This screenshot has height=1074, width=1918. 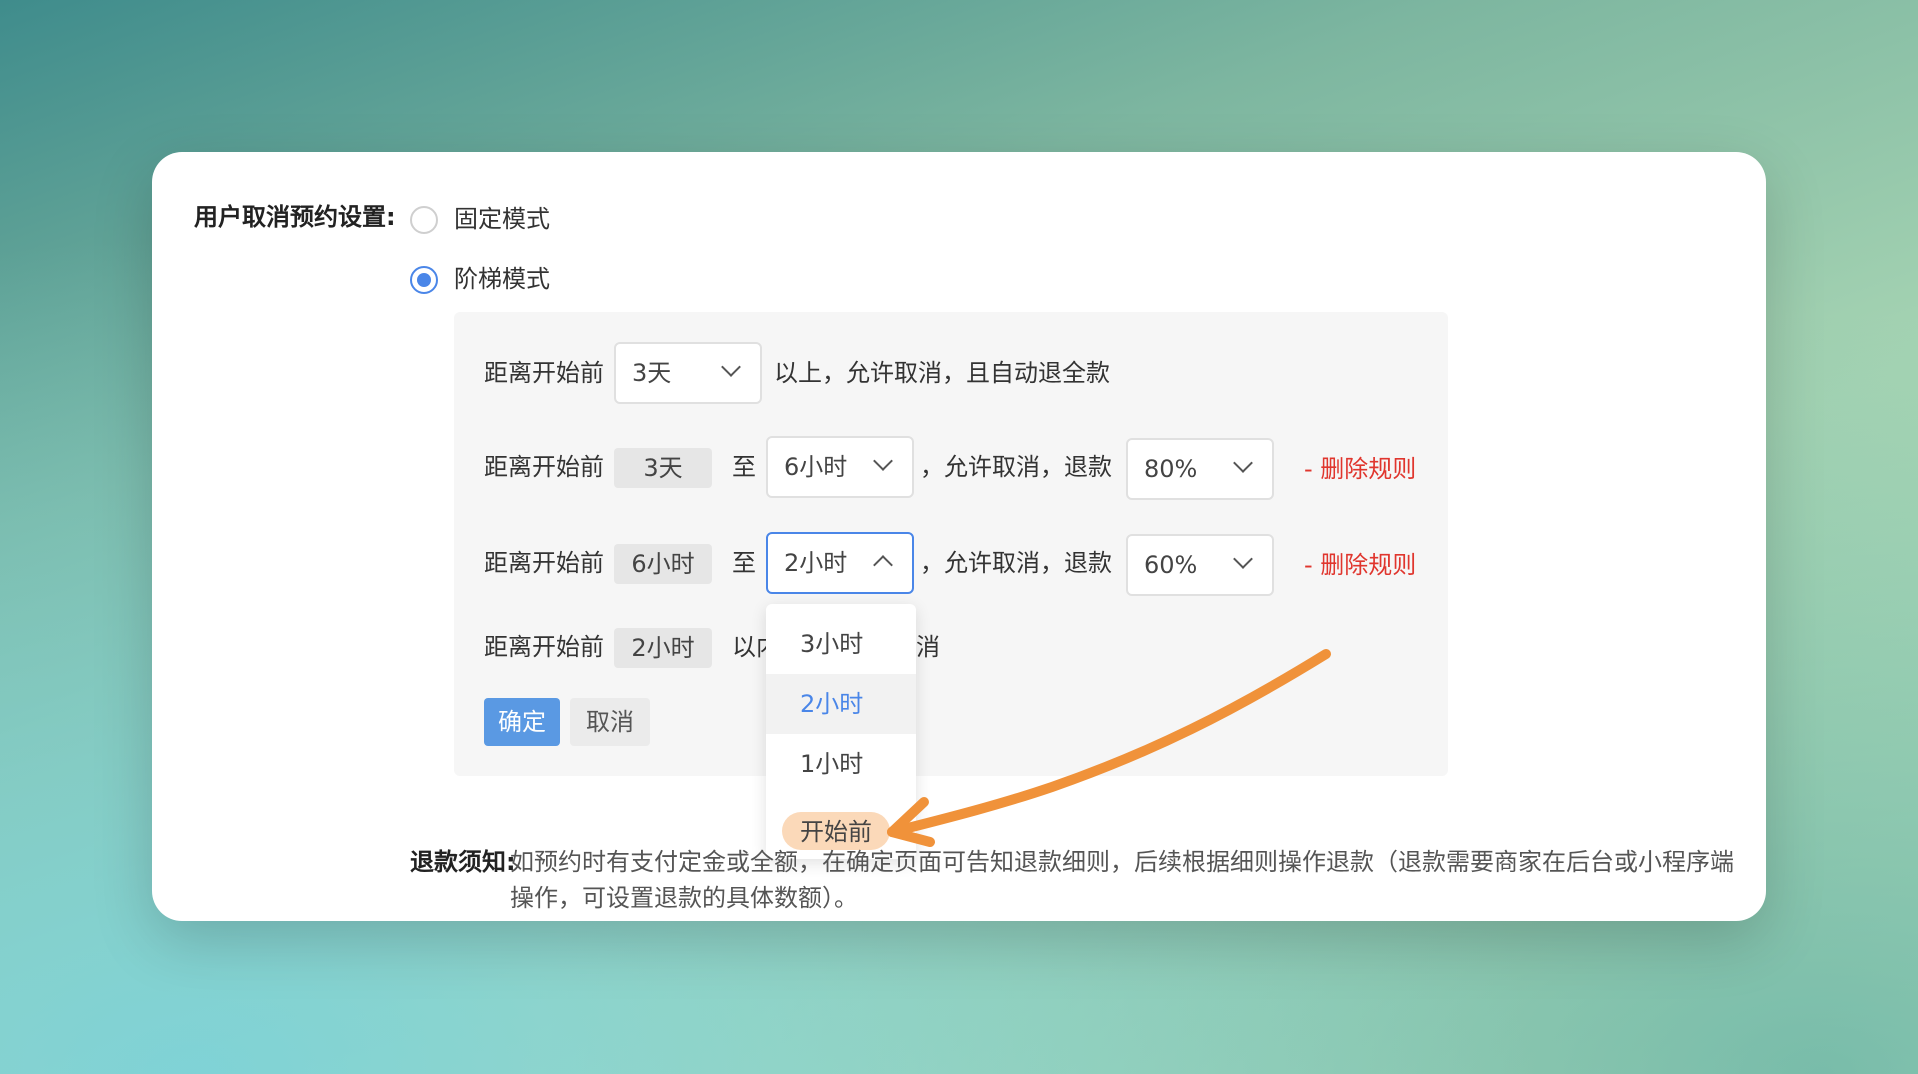 I want to click on rule1-prefix: 距离开始前, so click(x=544, y=373).